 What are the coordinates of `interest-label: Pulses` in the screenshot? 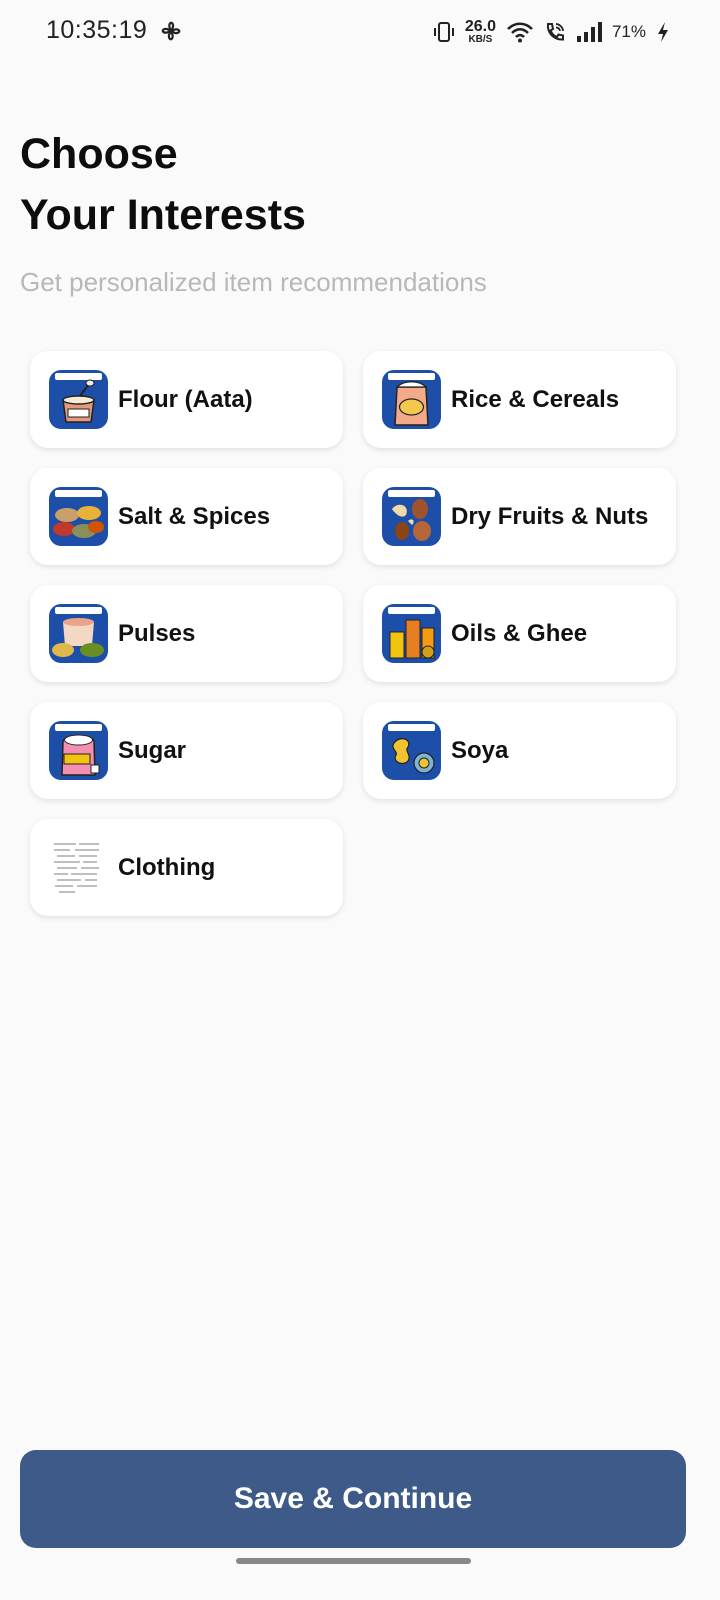 It's located at (157, 633).